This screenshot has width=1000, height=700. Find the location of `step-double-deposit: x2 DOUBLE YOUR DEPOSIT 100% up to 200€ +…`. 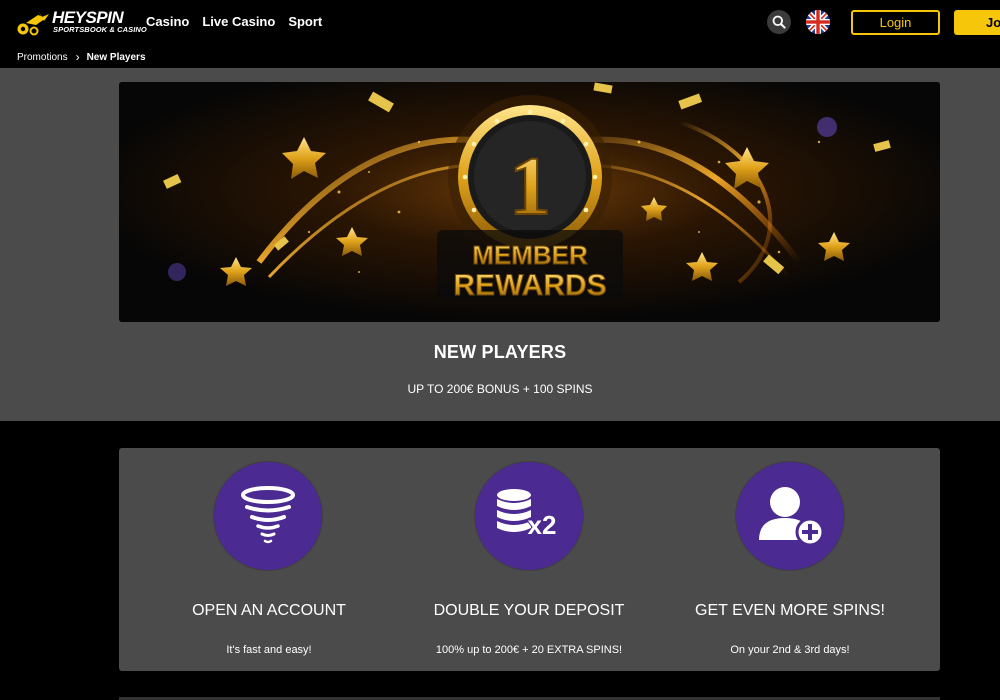

step-double-deposit: x2 DOUBLE YOUR DEPOSIT 100% up to 200€ +… is located at coordinates (529, 559).